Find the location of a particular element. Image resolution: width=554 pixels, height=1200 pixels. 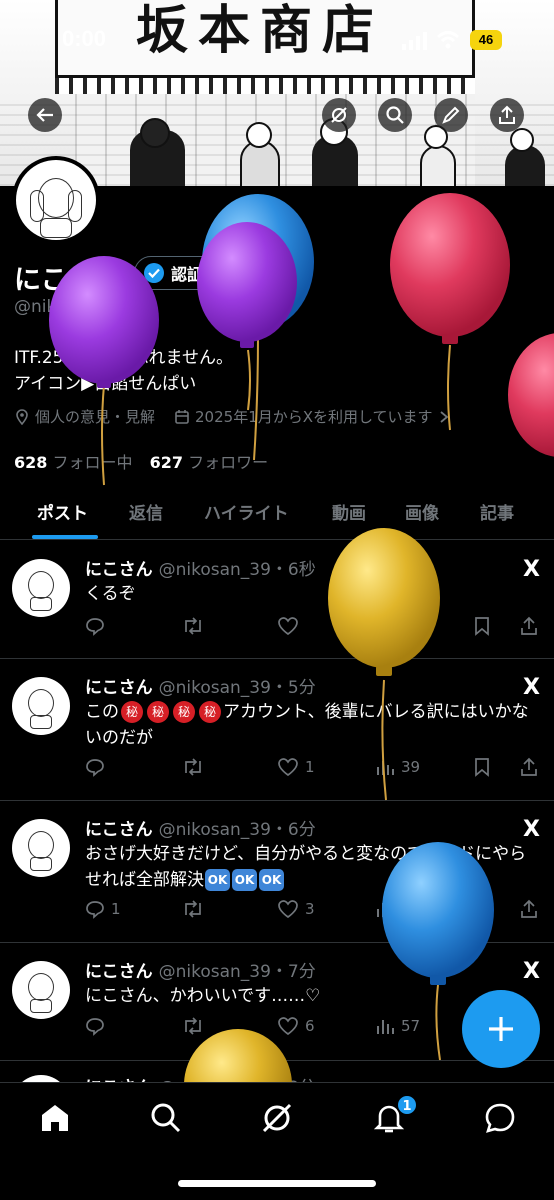

compose-icon is located at coordinates (501, 1029).